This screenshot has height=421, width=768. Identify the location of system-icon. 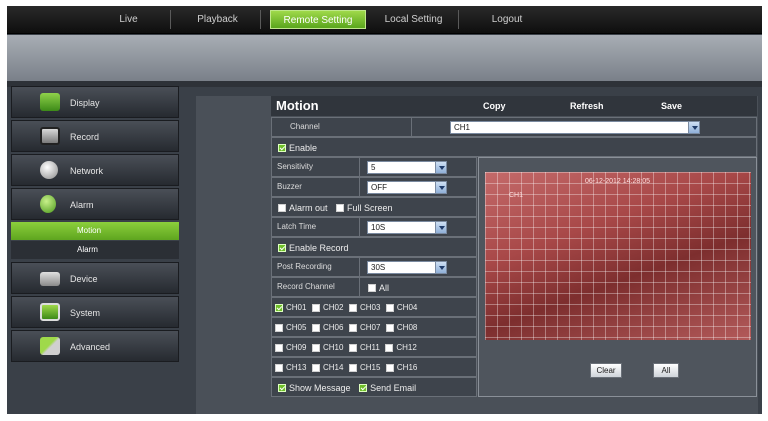
(50, 312).